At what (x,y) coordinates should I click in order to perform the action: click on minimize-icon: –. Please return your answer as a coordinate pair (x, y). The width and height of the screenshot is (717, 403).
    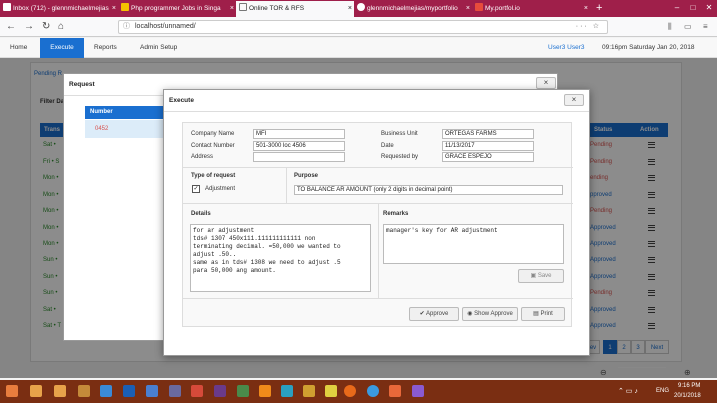
    Looking at the image, I should click on (677, 8).